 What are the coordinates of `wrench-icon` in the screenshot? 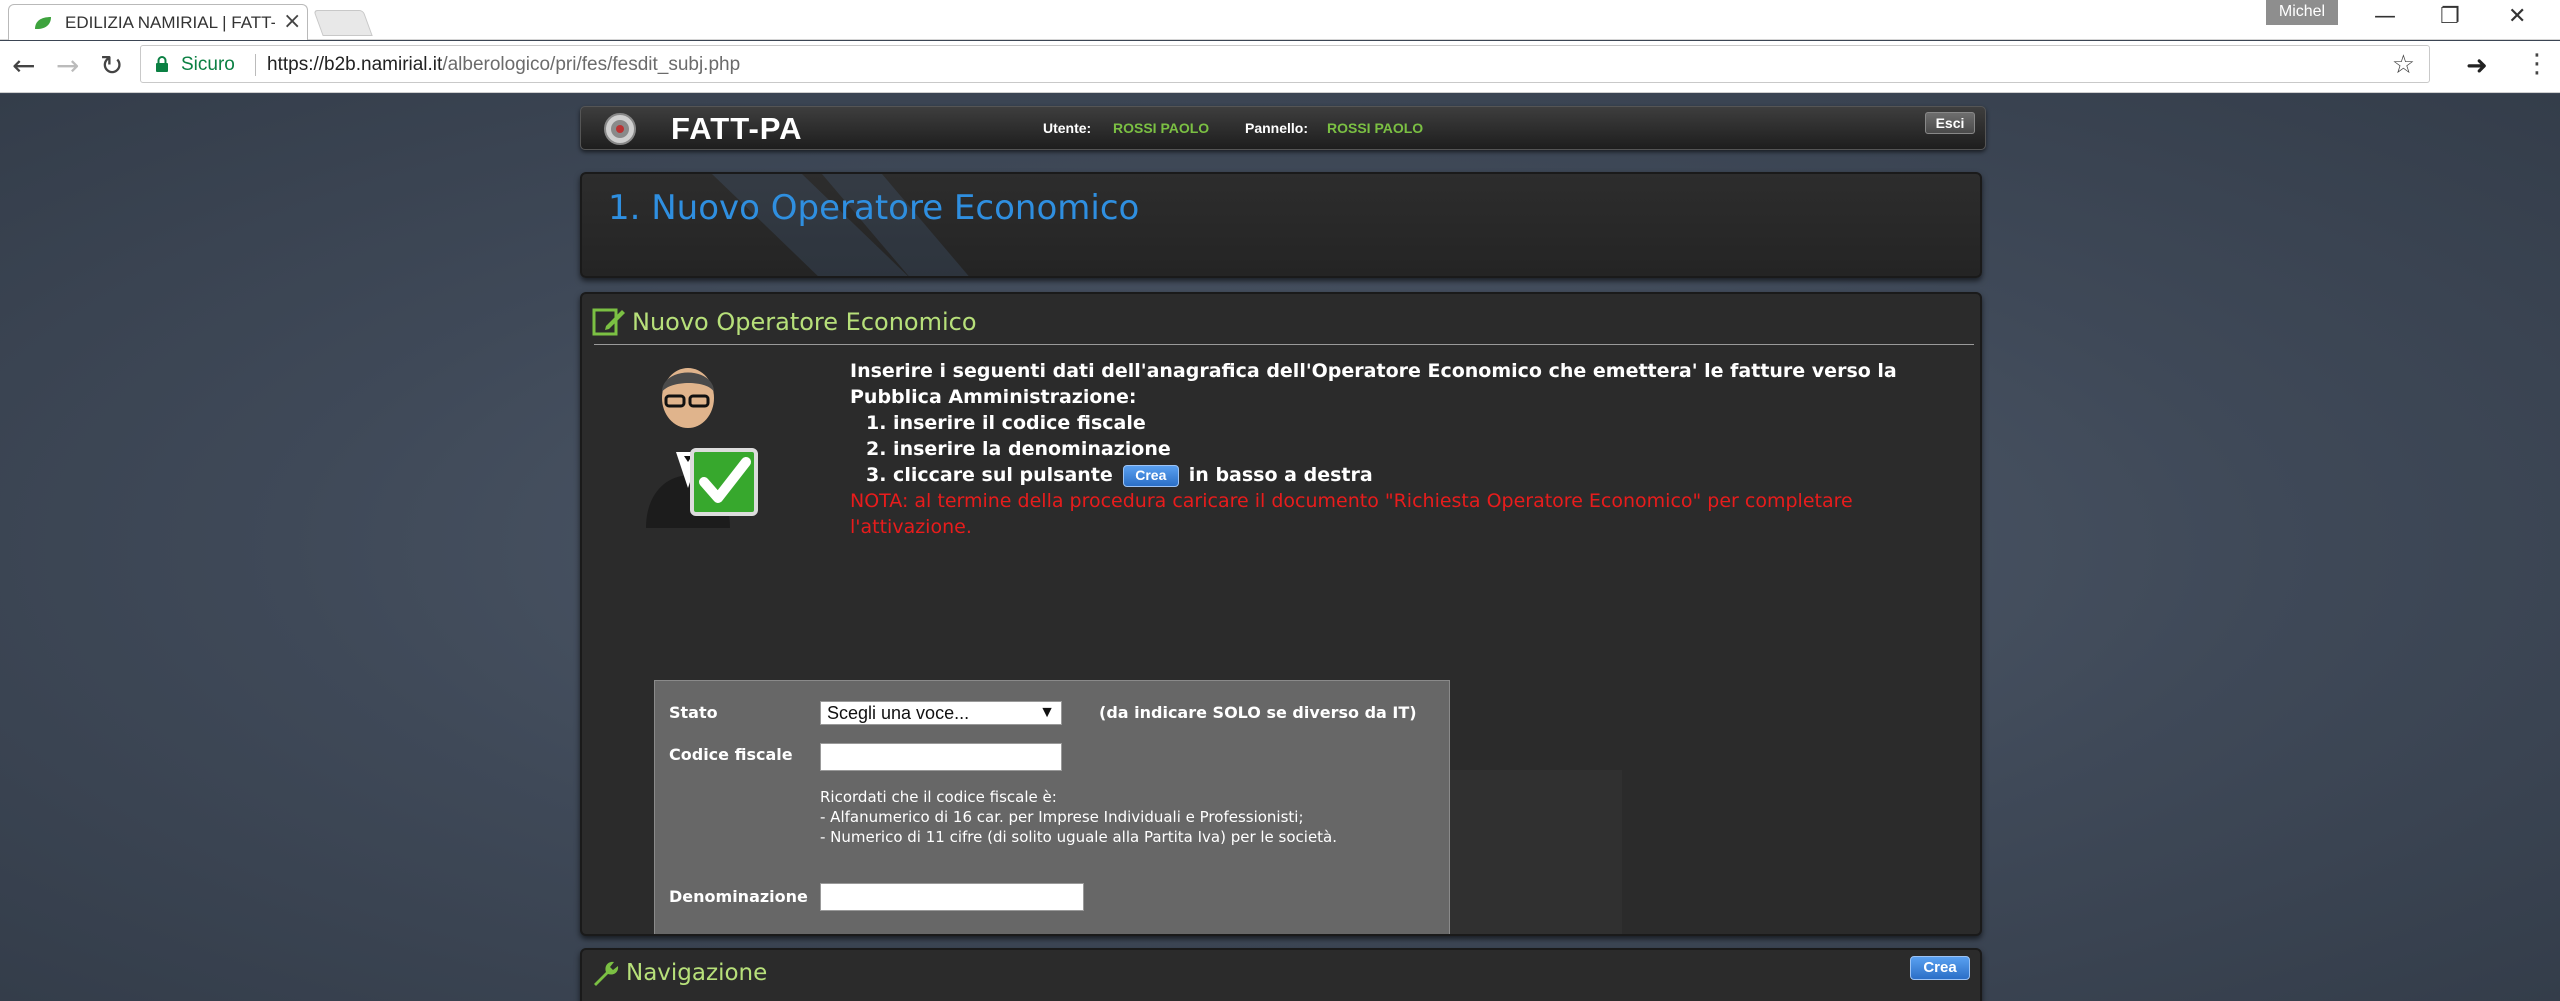 It's located at (606, 973).